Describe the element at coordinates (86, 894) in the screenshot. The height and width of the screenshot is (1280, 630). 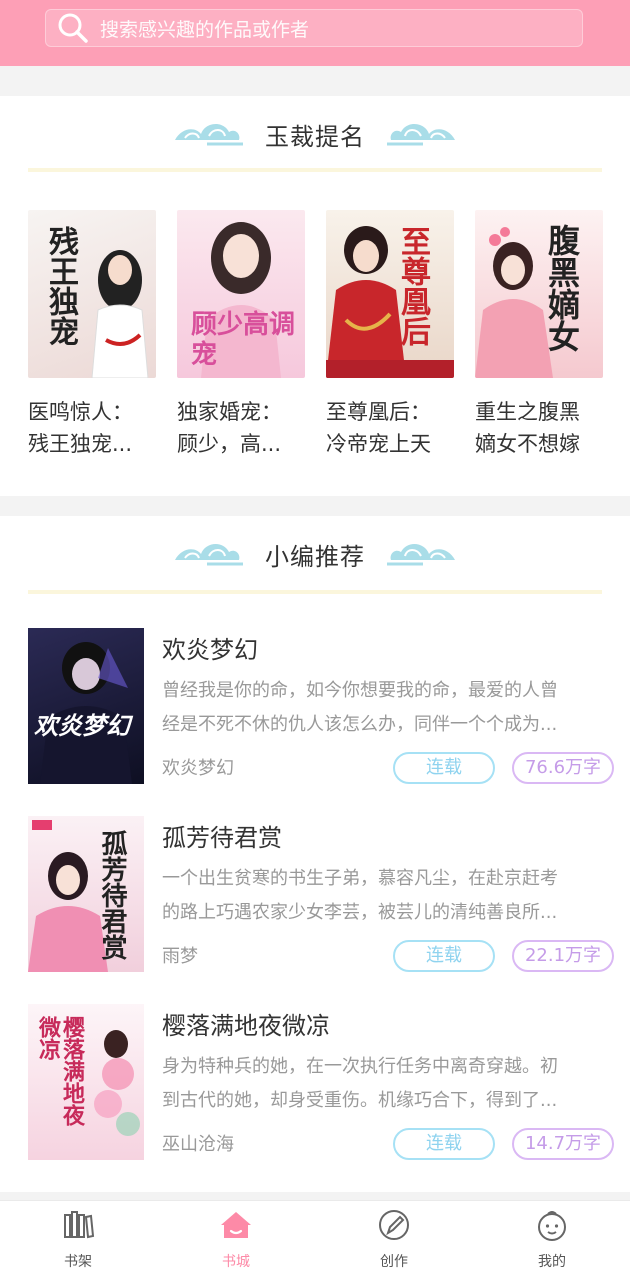
I see `book-cover: 孤芳待君赏` at that location.